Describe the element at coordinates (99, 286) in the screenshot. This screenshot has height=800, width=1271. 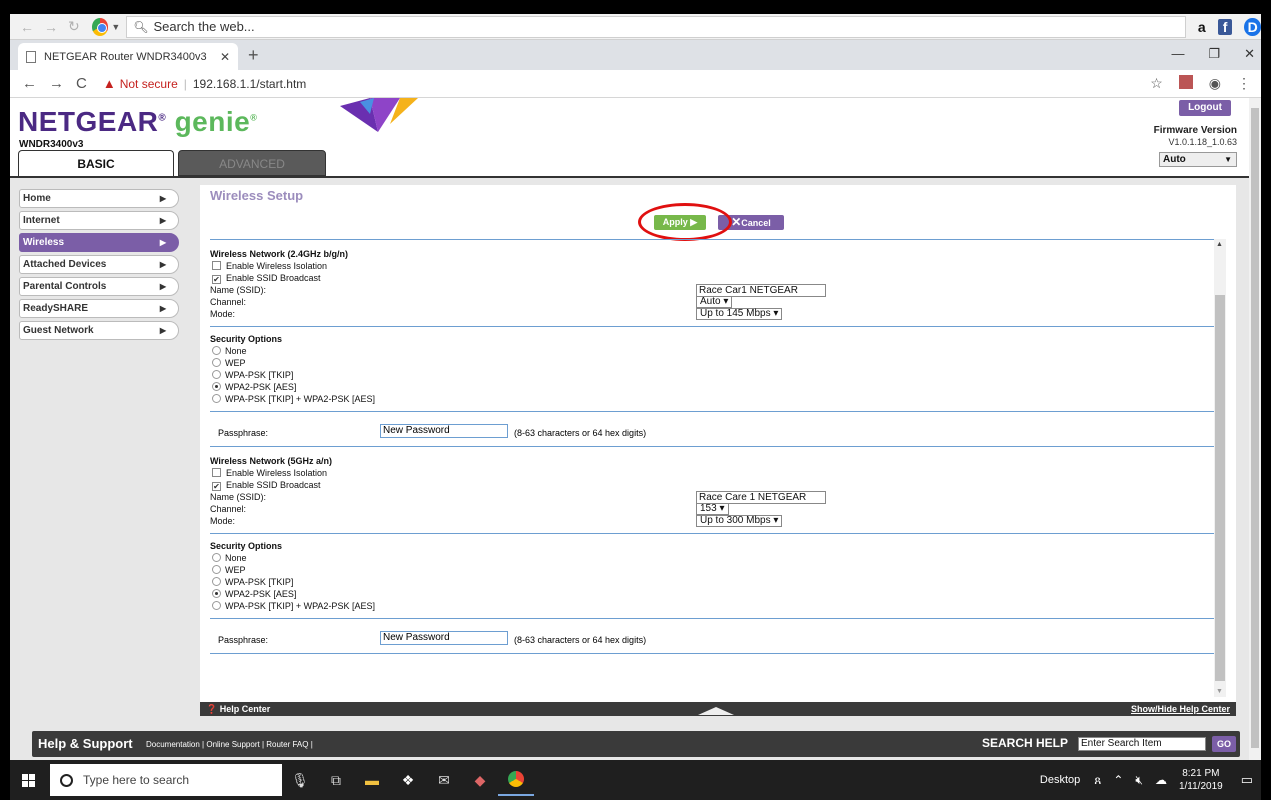
I see `sidebar-item-parental-controls: Parental Controls ▶` at that location.